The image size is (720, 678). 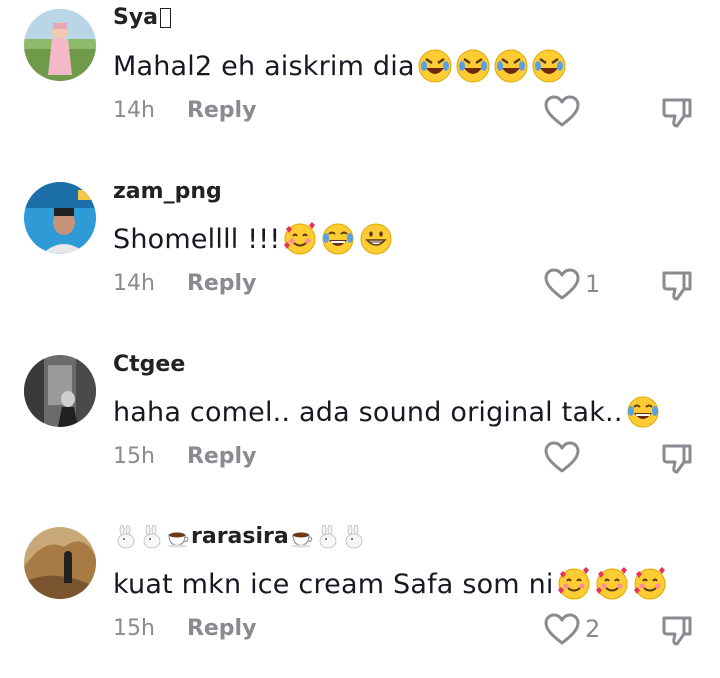 What do you see at coordinates (376, 239) in the screenshot?
I see `grin-emoji-icon` at bounding box center [376, 239].